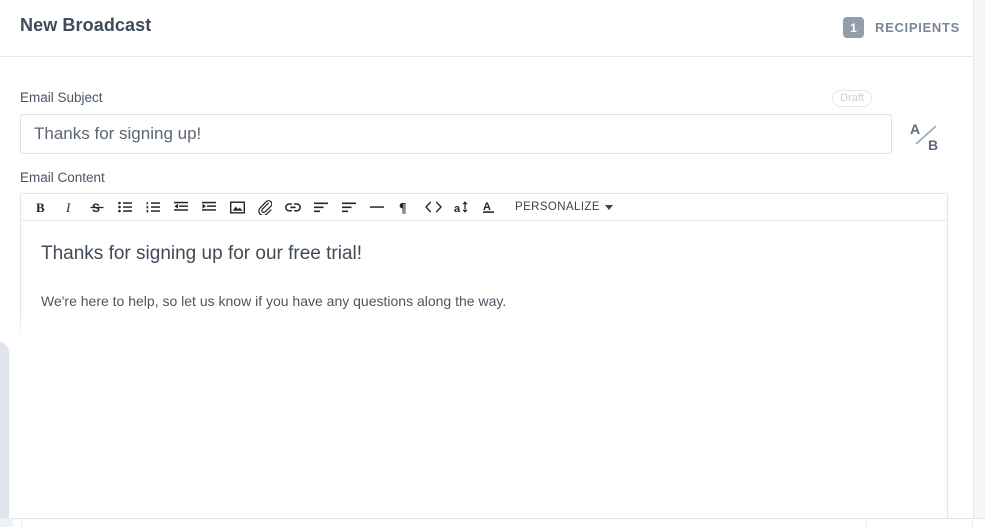 Image resolution: width=985 pixels, height=527 pixels. What do you see at coordinates (321, 207) in the screenshot?
I see `align-icon` at bounding box center [321, 207].